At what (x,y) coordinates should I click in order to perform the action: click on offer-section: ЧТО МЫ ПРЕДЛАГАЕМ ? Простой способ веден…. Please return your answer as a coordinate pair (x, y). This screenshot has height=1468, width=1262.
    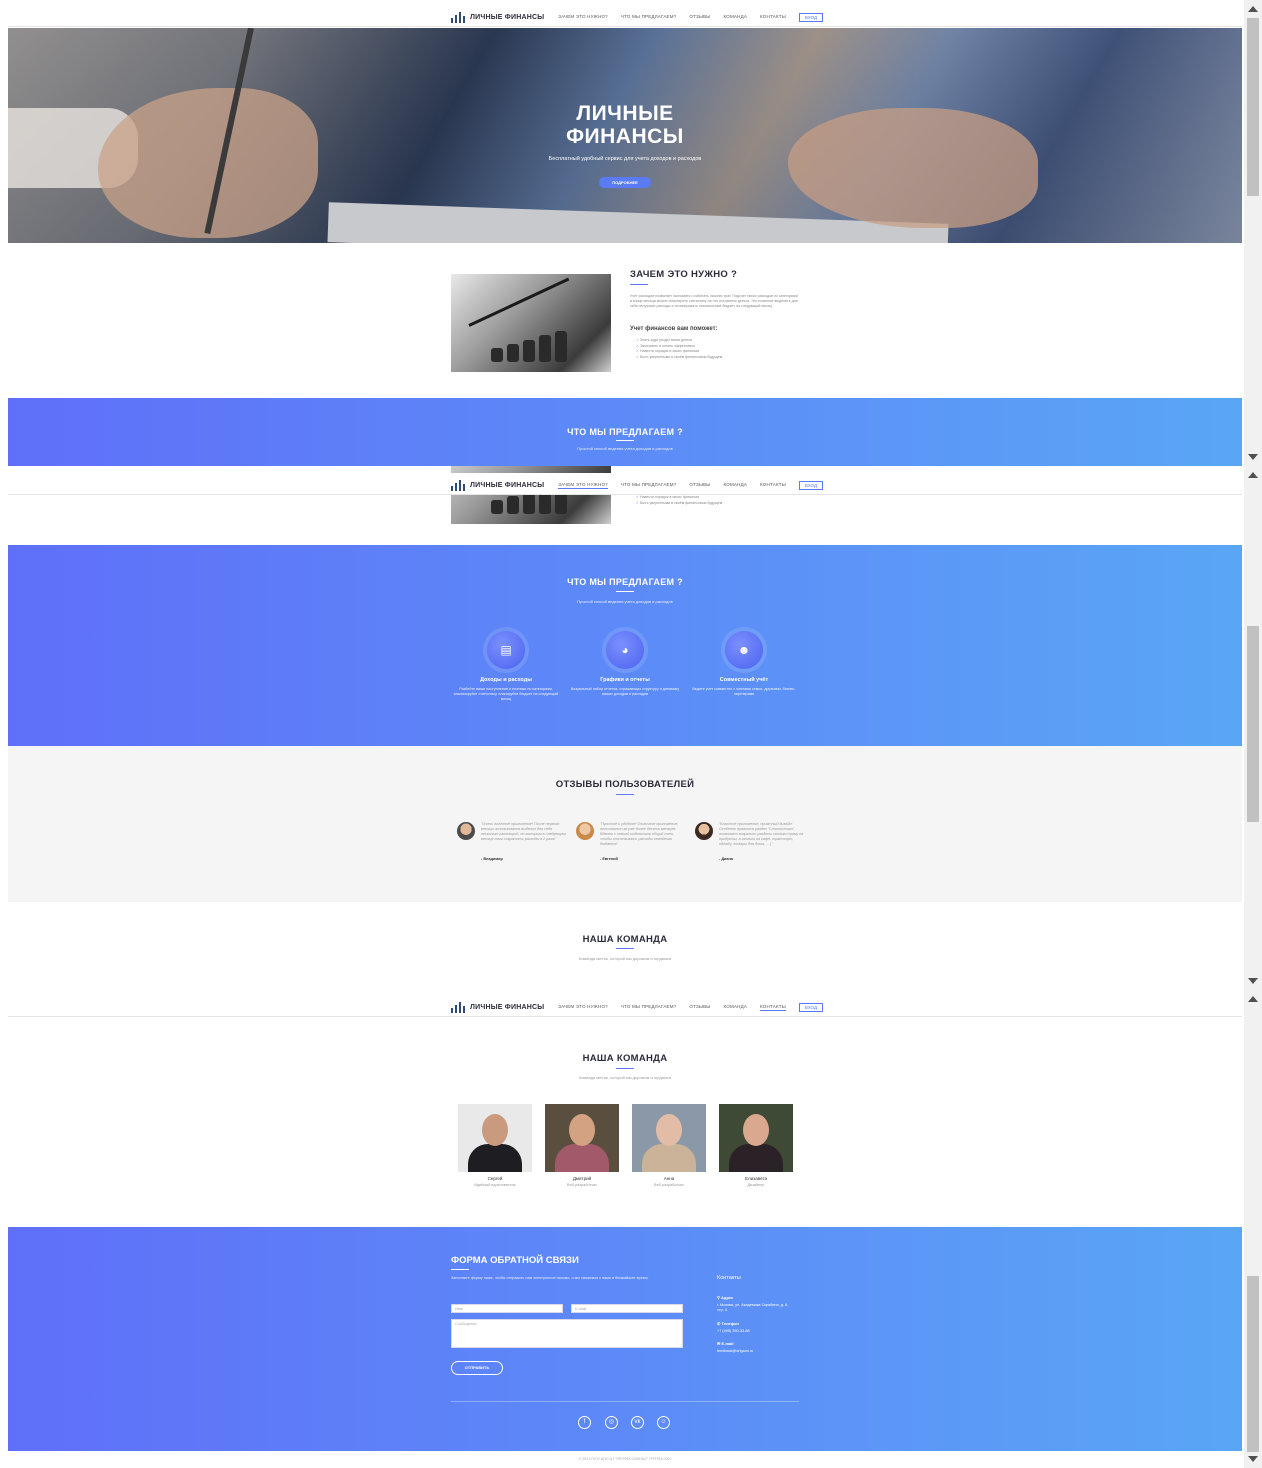
    Looking at the image, I should click on (625, 432).